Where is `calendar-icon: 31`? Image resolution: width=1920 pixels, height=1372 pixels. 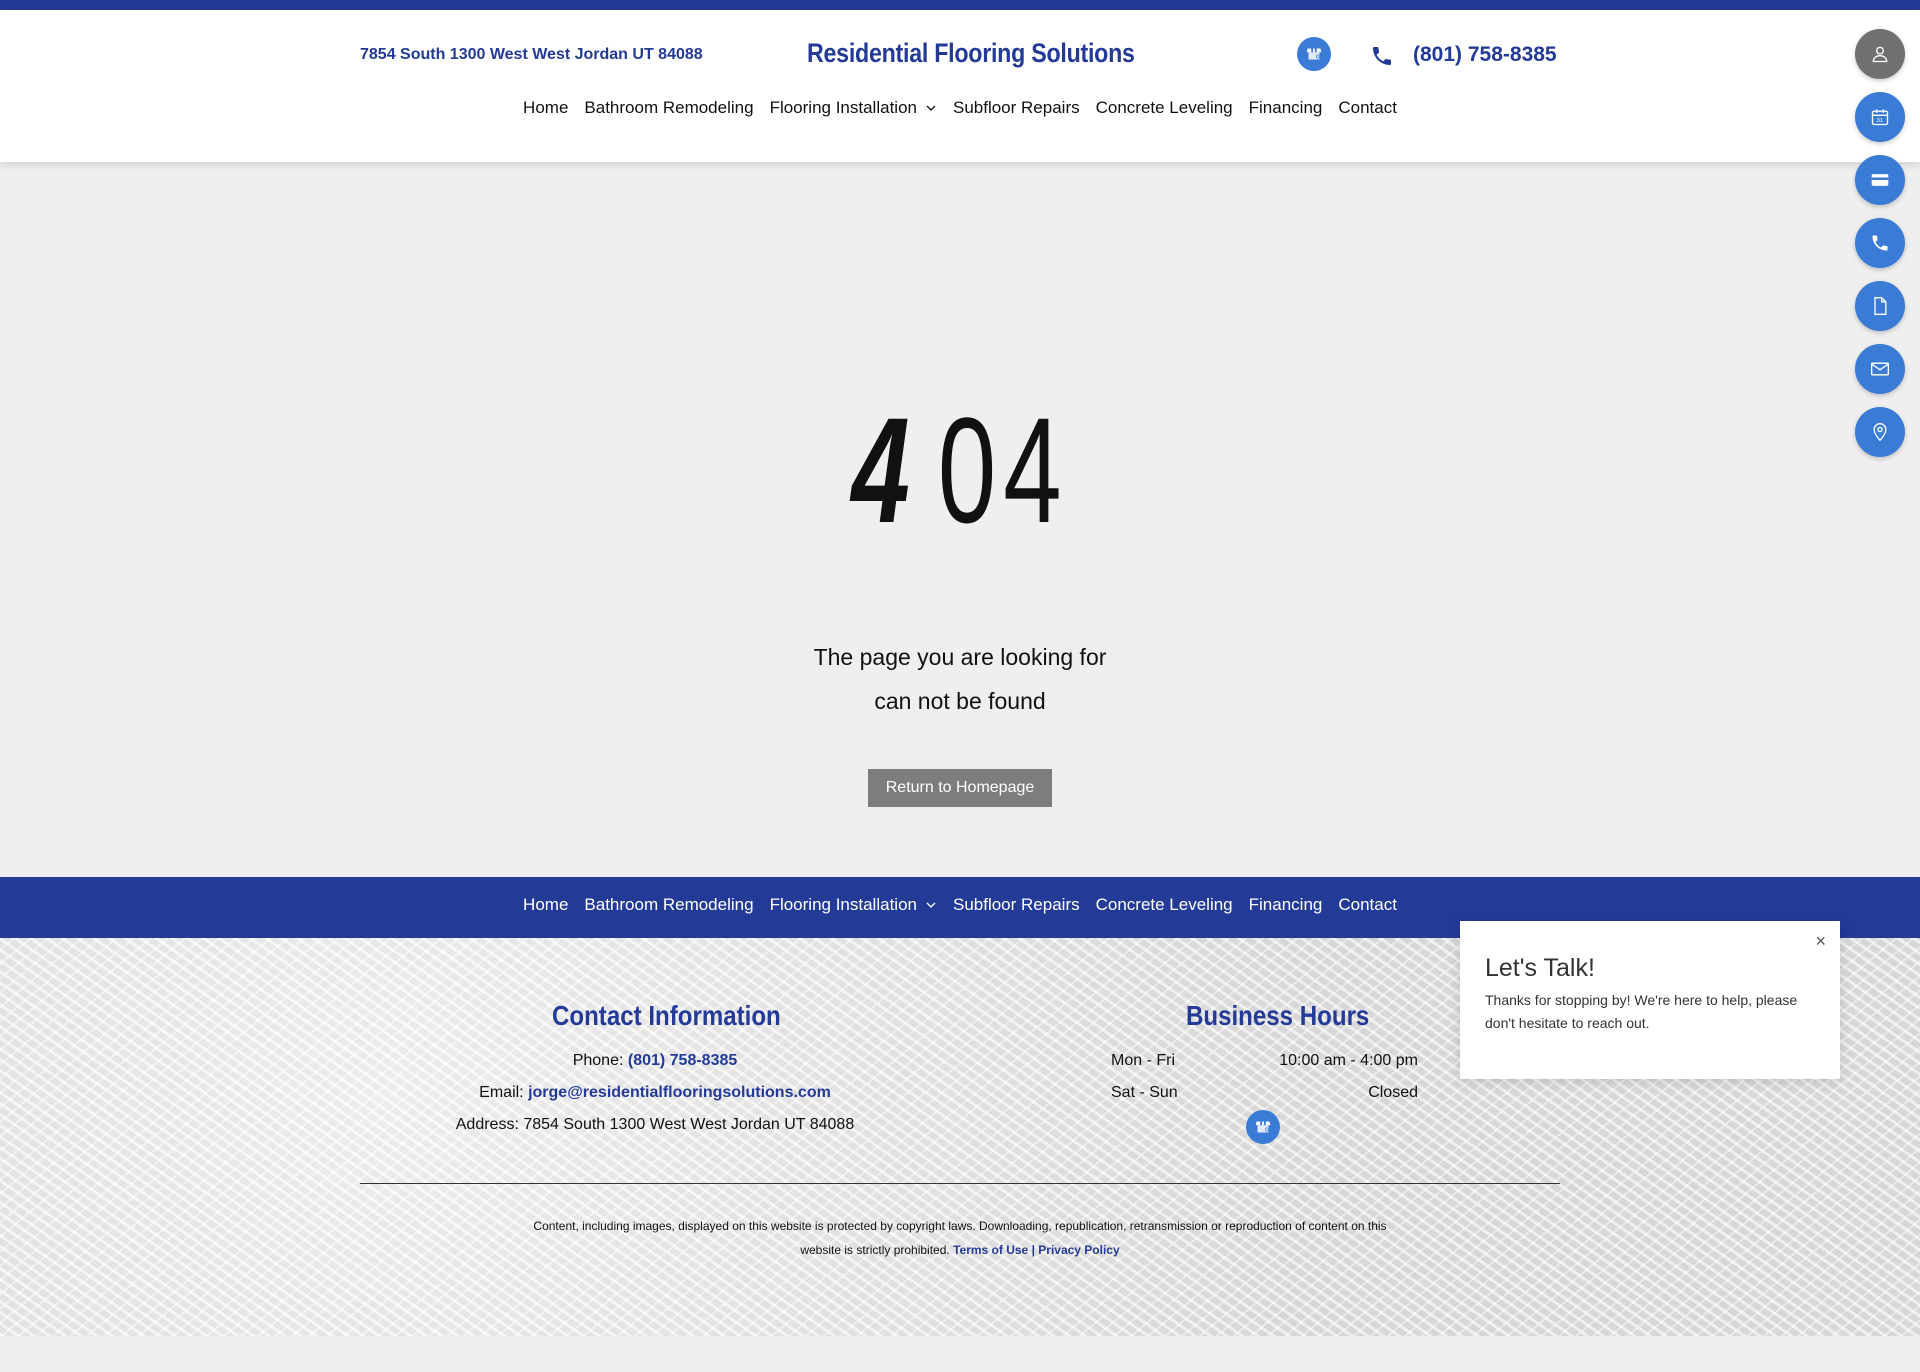 calendar-icon: 31 is located at coordinates (1880, 117).